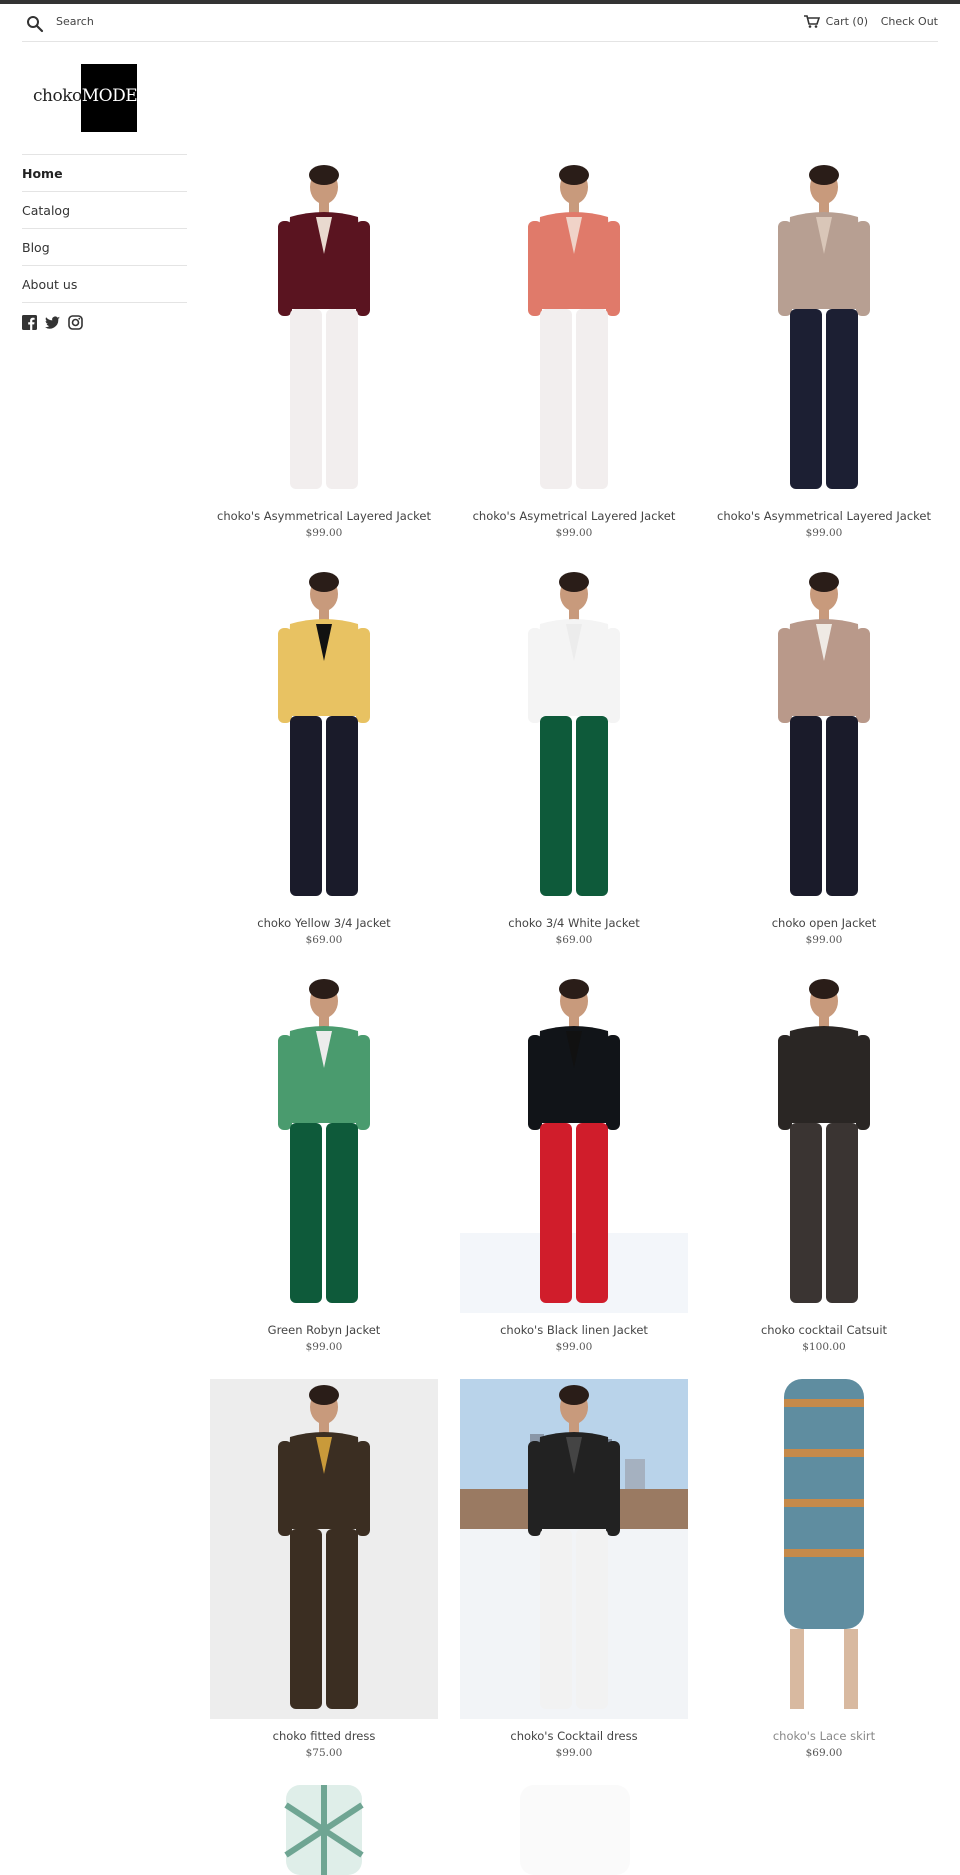  I want to click on product-card: choko's Lace skirt $69.00, so click(824, 1569).